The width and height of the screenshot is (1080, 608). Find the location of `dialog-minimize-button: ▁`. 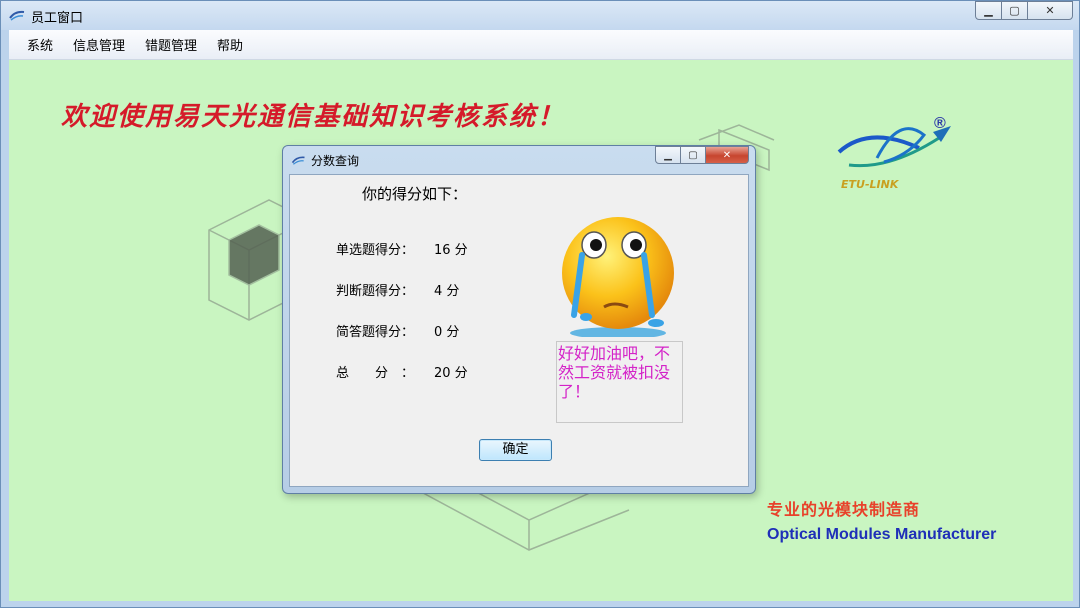

dialog-minimize-button: ▁ is located at coordinates (668, 155).